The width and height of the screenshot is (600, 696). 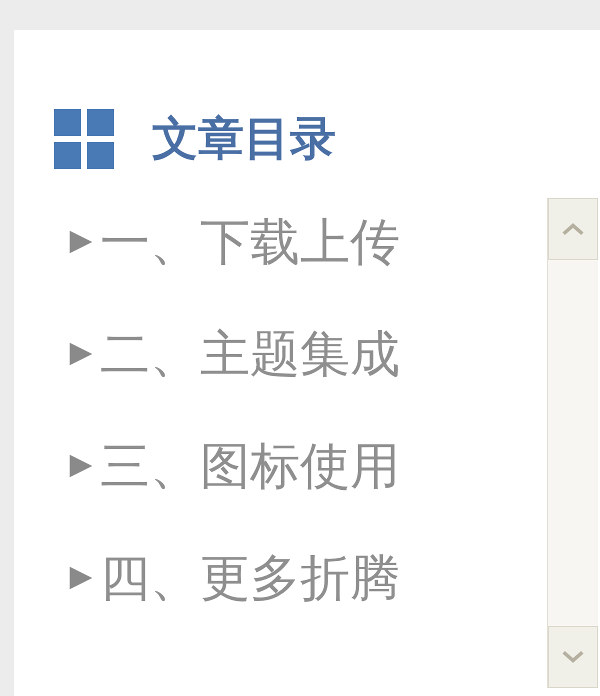 I want to click on chevron-down-icon, so click(x=573, y=657).